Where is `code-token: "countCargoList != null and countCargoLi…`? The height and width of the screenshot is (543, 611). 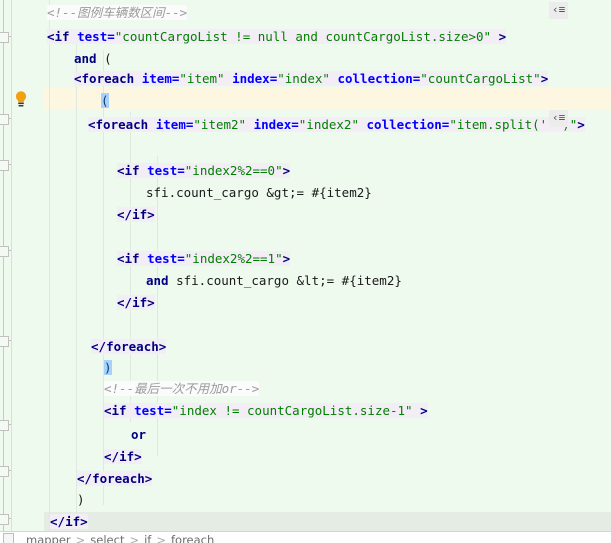
code-token: "countCargoList != null and countCargoLi… is located at coordinates (303, 36).